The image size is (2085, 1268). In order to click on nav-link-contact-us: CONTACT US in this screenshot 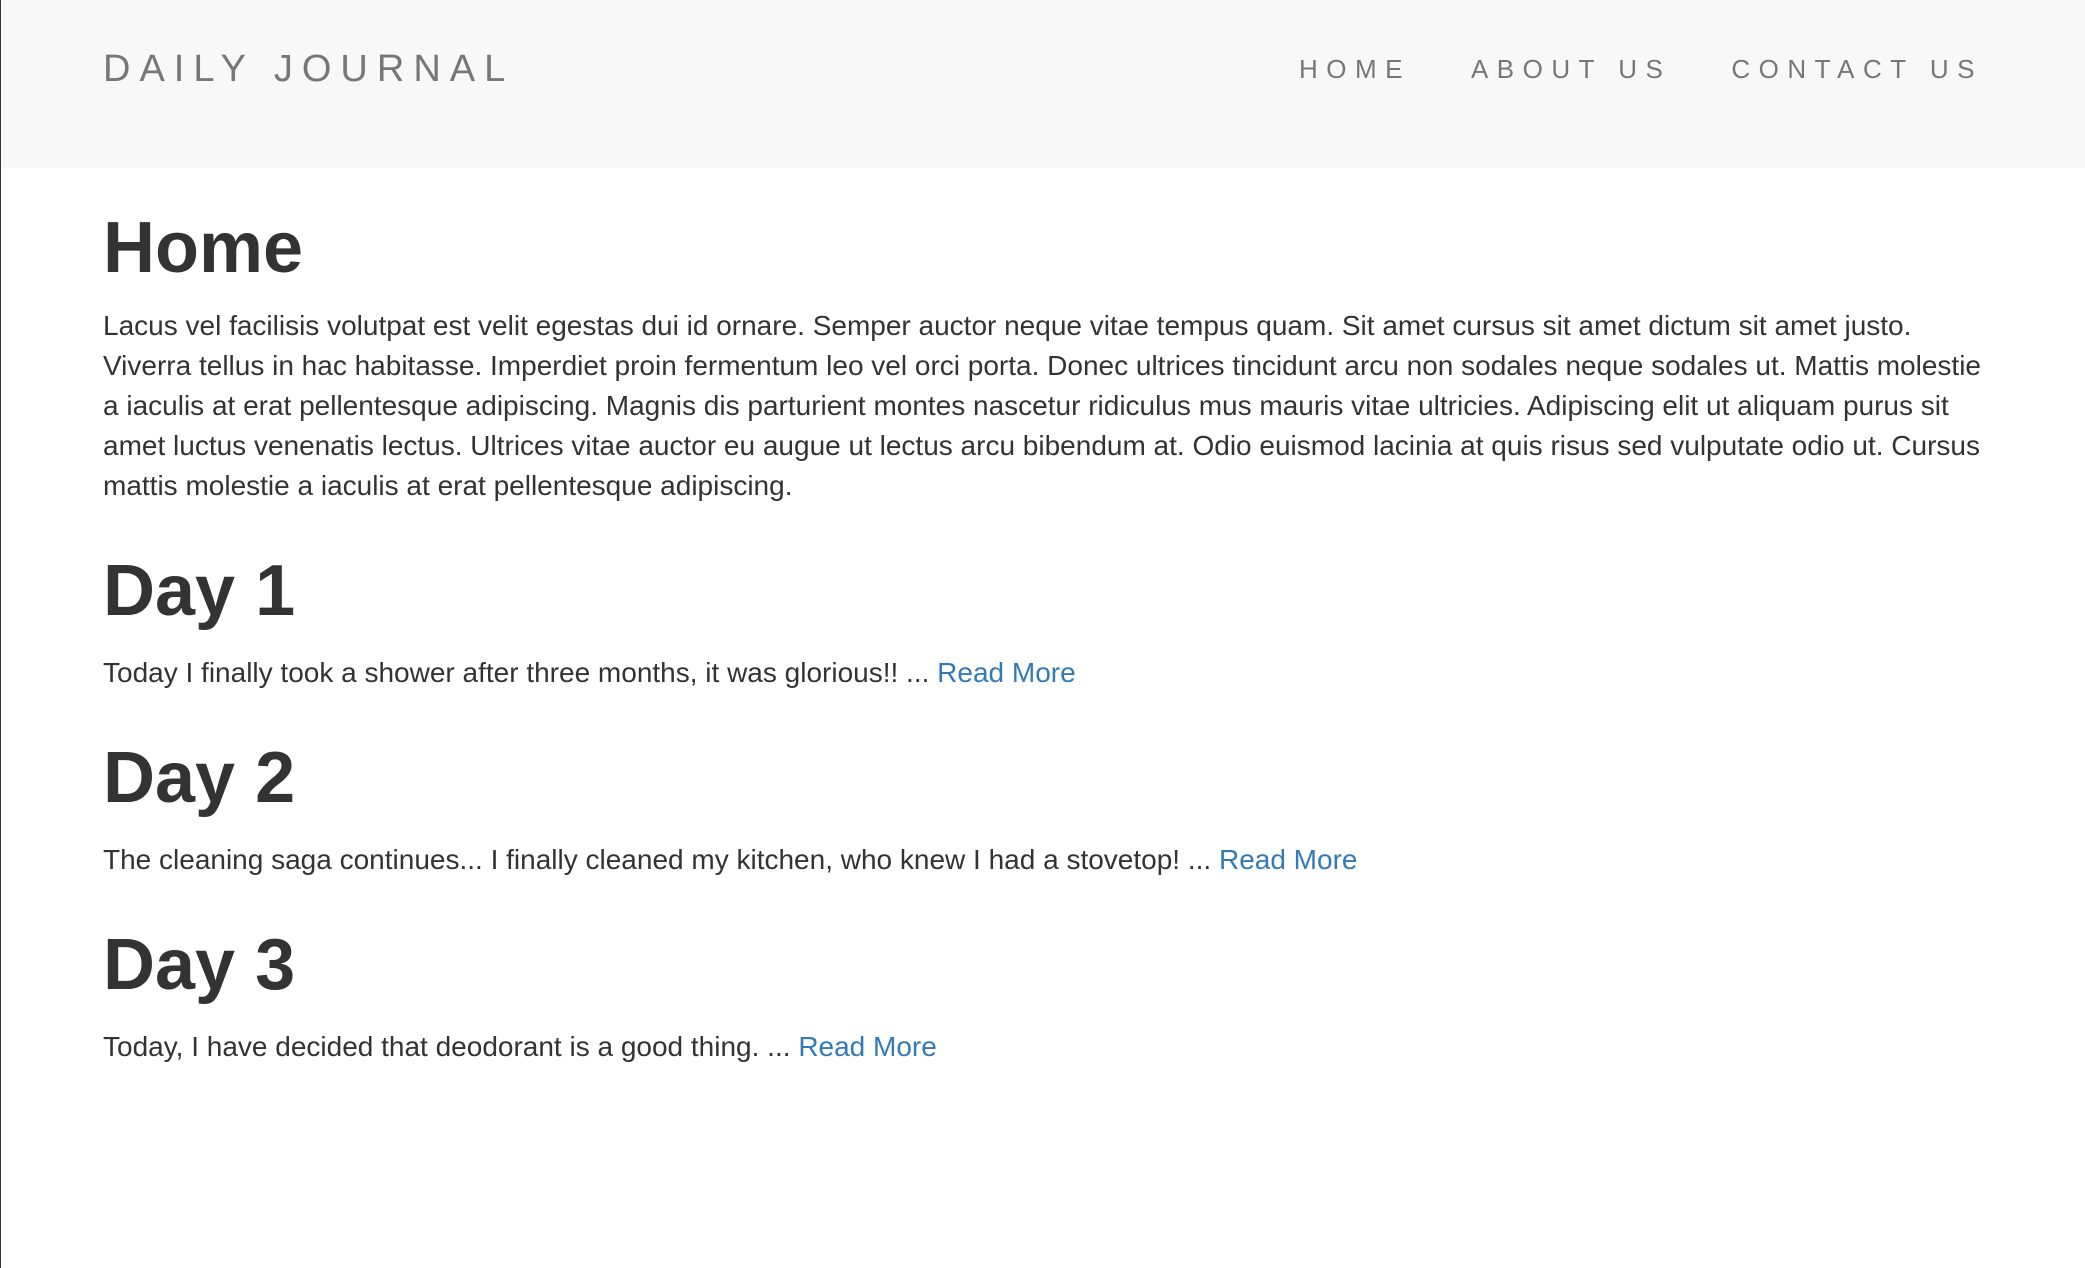, I will do `click(1857, 69)`.